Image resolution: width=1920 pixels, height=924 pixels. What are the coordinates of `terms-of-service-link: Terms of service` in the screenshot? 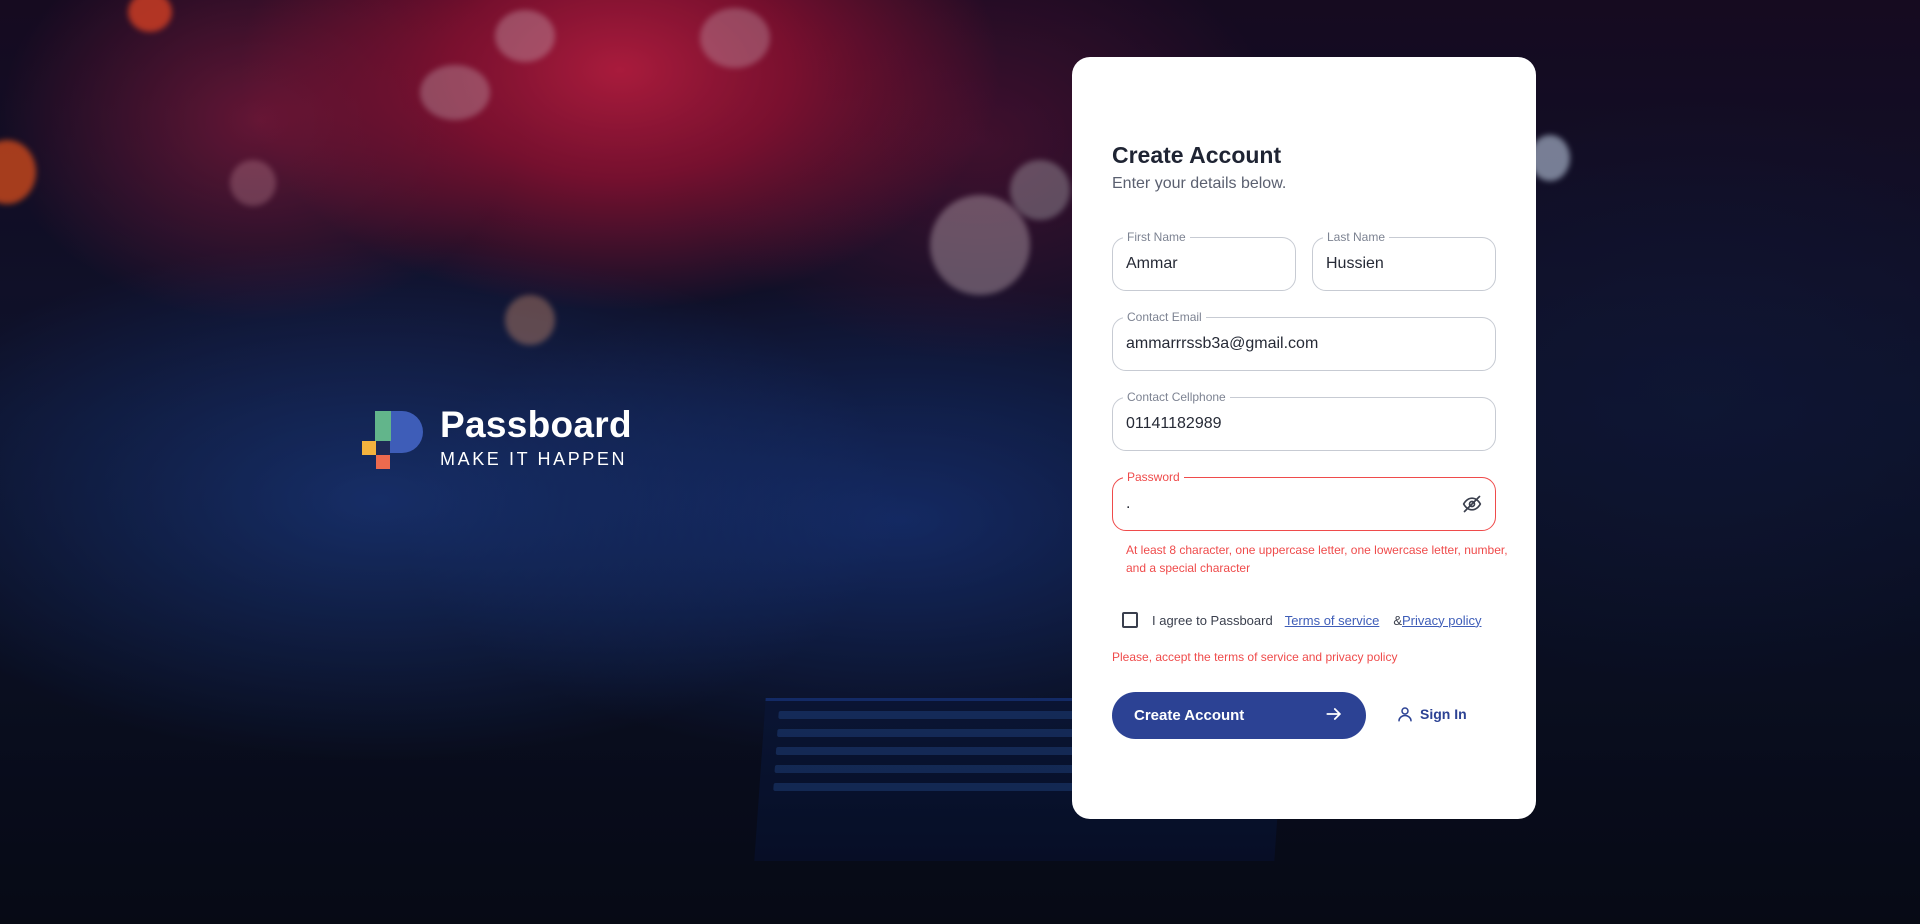 It's located at (1332, 620).